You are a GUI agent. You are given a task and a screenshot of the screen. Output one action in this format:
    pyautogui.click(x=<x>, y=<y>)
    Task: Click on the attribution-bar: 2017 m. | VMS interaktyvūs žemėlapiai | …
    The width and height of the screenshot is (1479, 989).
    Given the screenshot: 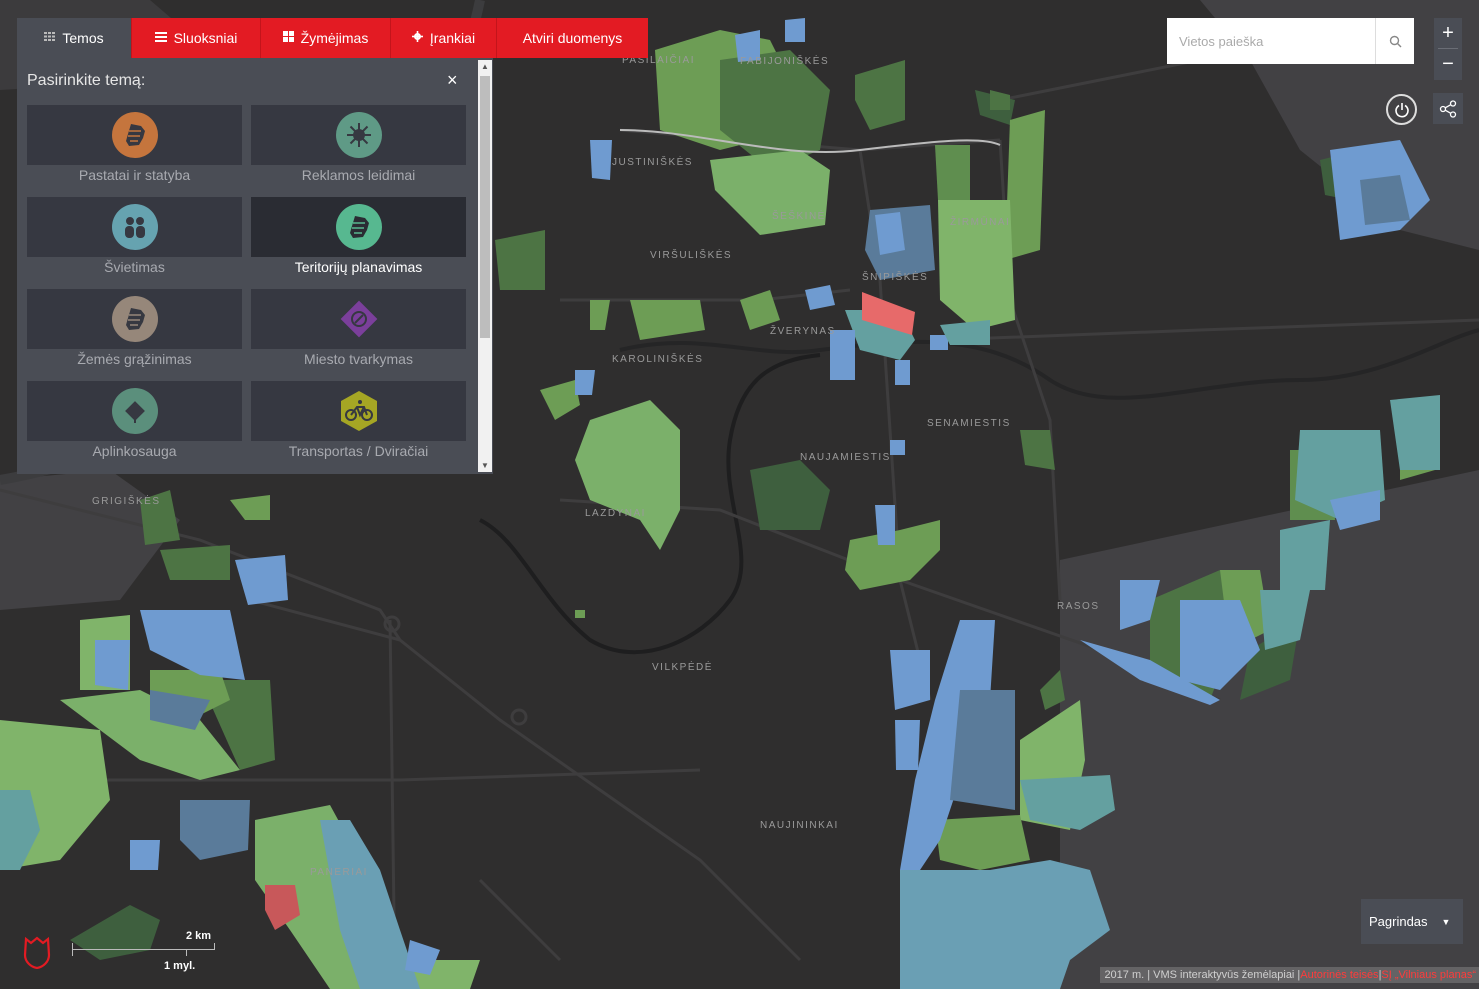 What is the action you would take?
    pyautogui.click(x=1289, y=975)
    